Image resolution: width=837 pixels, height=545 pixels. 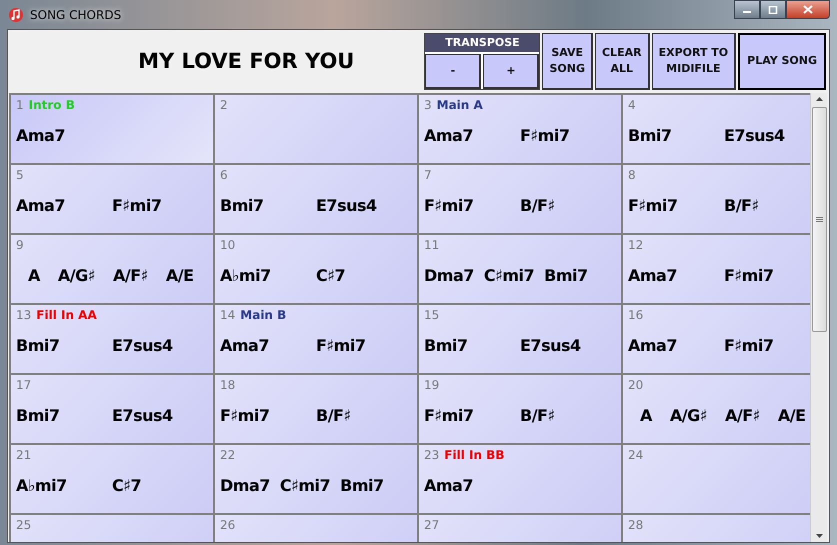 What do you see at coordinates (716, 129) in the screenshot?
I see `bar-cell: 4 Bmi7 E7sus4` at bounding box center [716, 129].